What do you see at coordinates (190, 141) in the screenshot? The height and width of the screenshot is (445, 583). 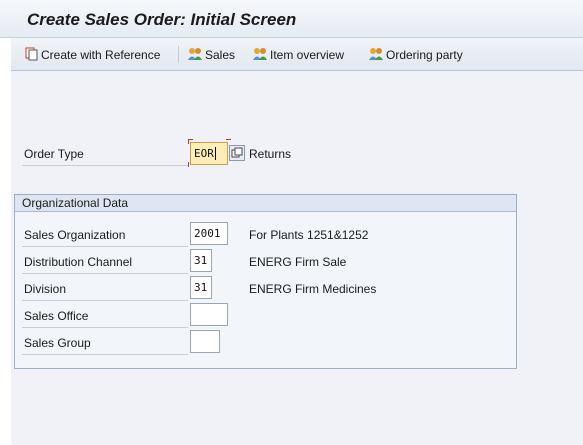 I see `focus-corner-top-left` at bounding box center [190, 141].